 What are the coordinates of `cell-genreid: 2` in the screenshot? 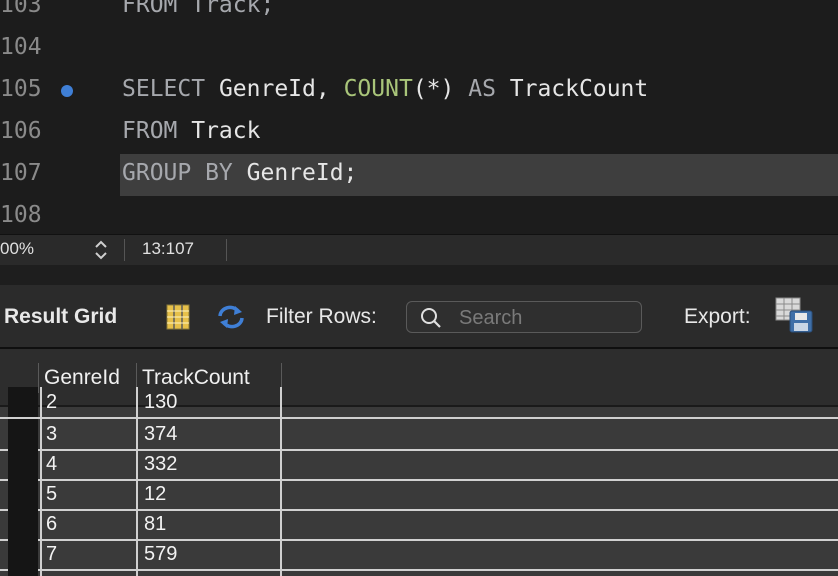 It's located at (88, 402).